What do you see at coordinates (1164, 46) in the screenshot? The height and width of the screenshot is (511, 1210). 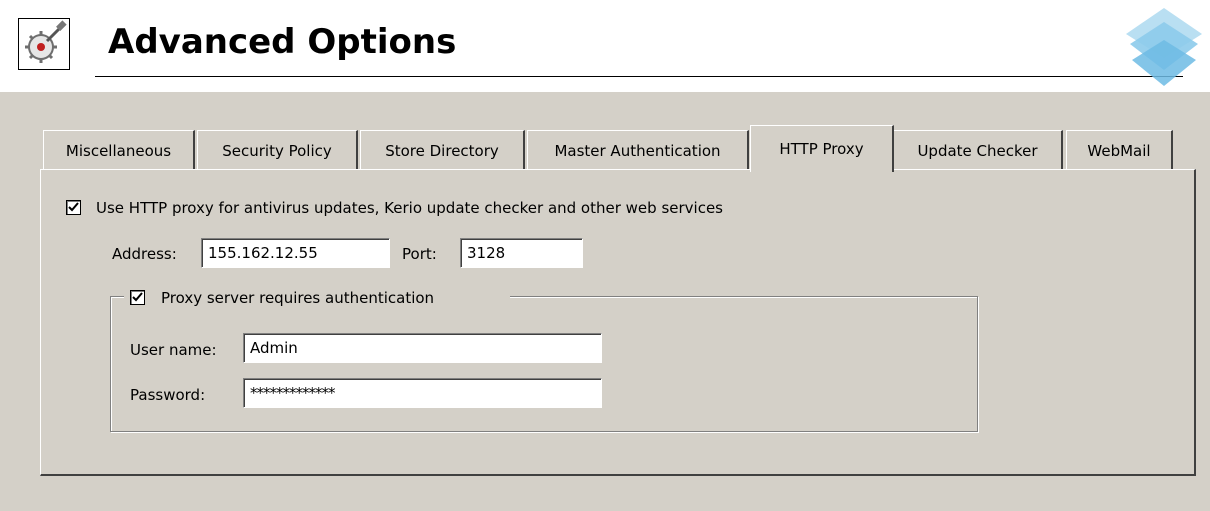 I see `kerio-logo-icon` at bounding box center [1164, 46].